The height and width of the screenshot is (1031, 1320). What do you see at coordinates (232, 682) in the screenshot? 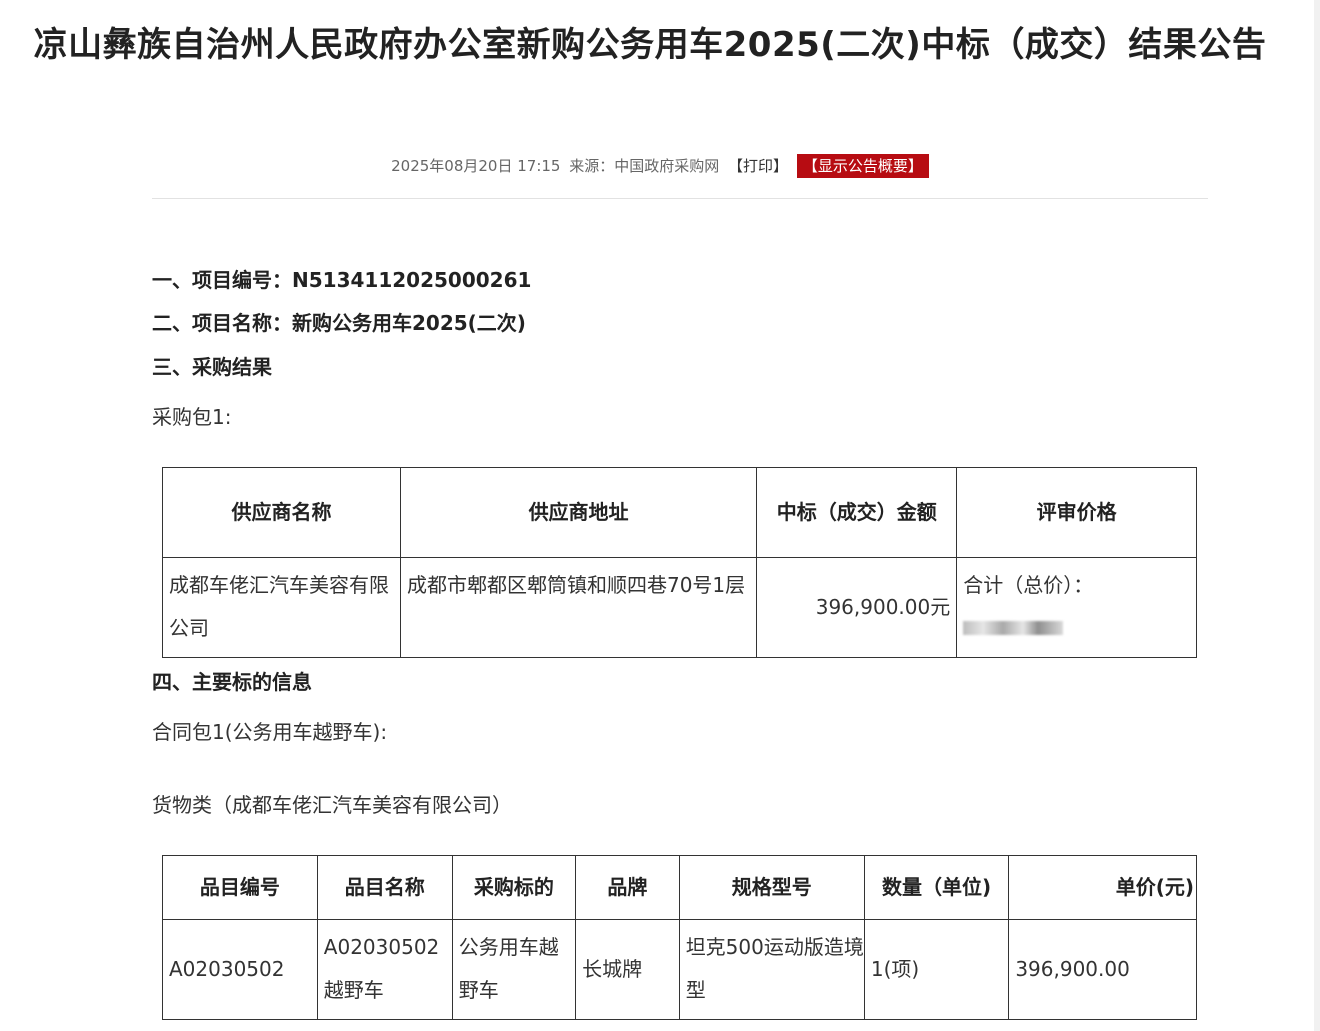
I see `main-subject-heading: 四、主要标的信息` at bounding box center [232, 682].